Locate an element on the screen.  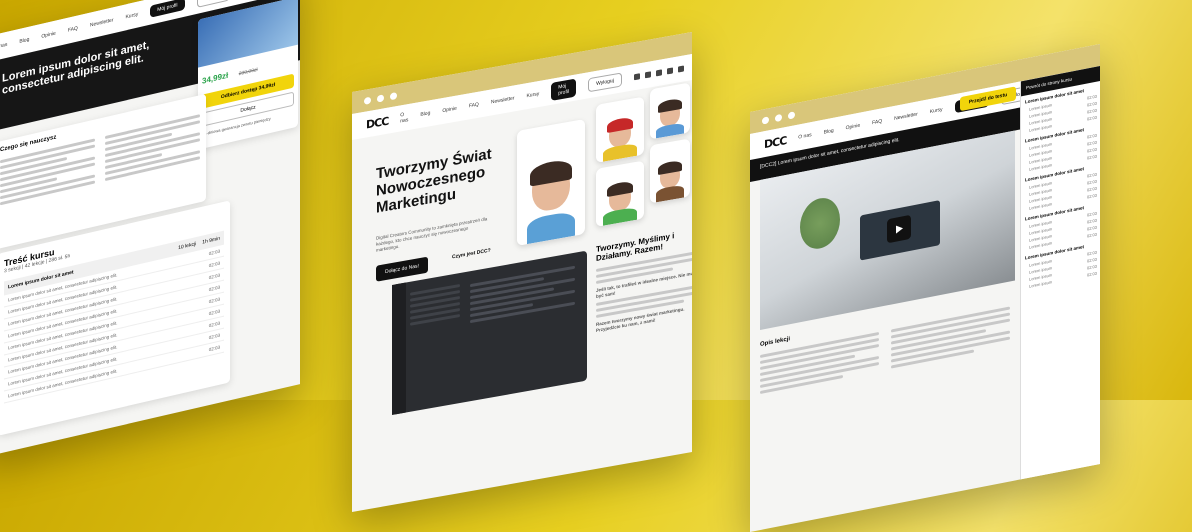
price: 34,99zł is located at coordinates (215, 78).